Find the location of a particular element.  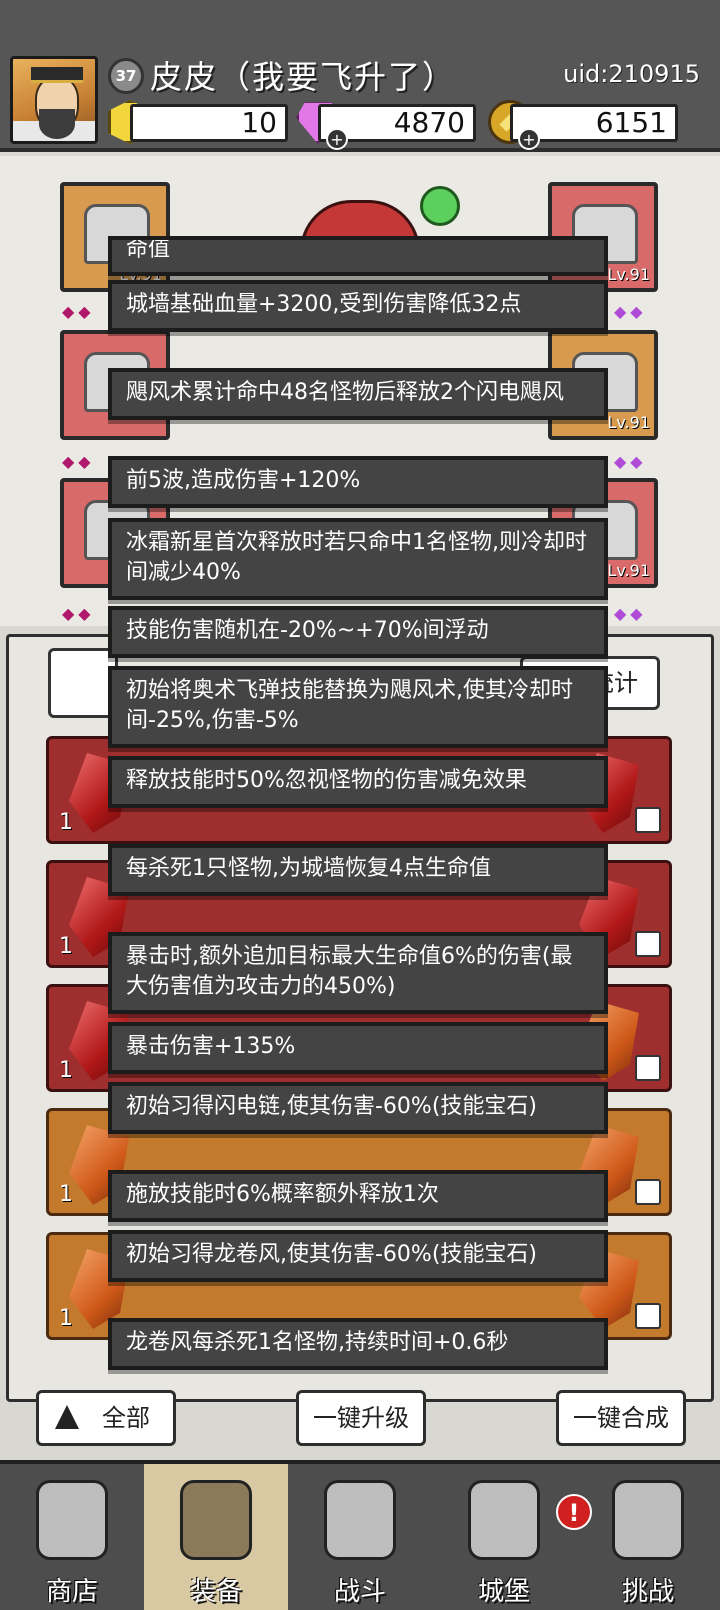

add-diamond-icon: + is located at coordinates (337, 139).